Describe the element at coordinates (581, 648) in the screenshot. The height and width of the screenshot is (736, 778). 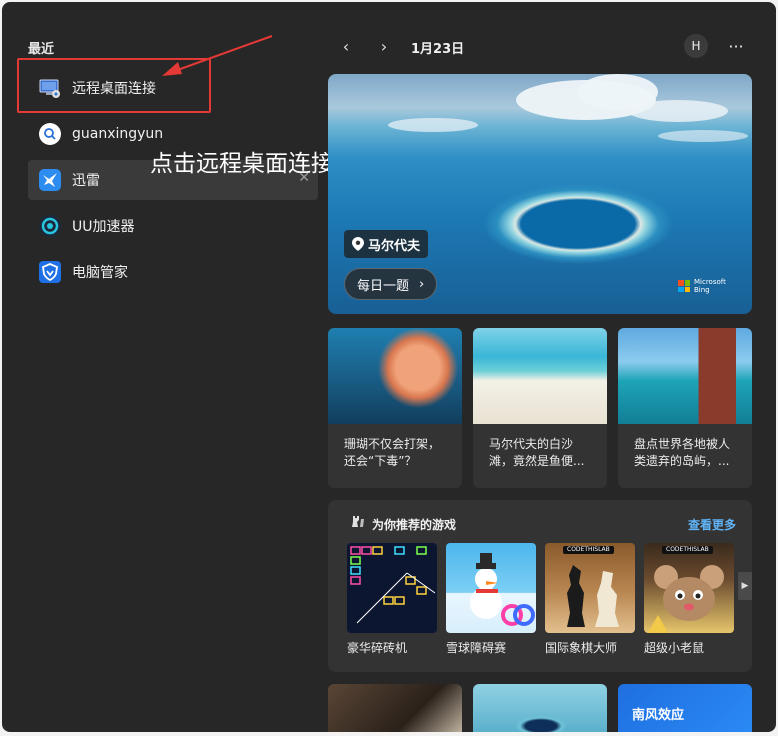
I see `game-name: 国际象棋大师` at that location.